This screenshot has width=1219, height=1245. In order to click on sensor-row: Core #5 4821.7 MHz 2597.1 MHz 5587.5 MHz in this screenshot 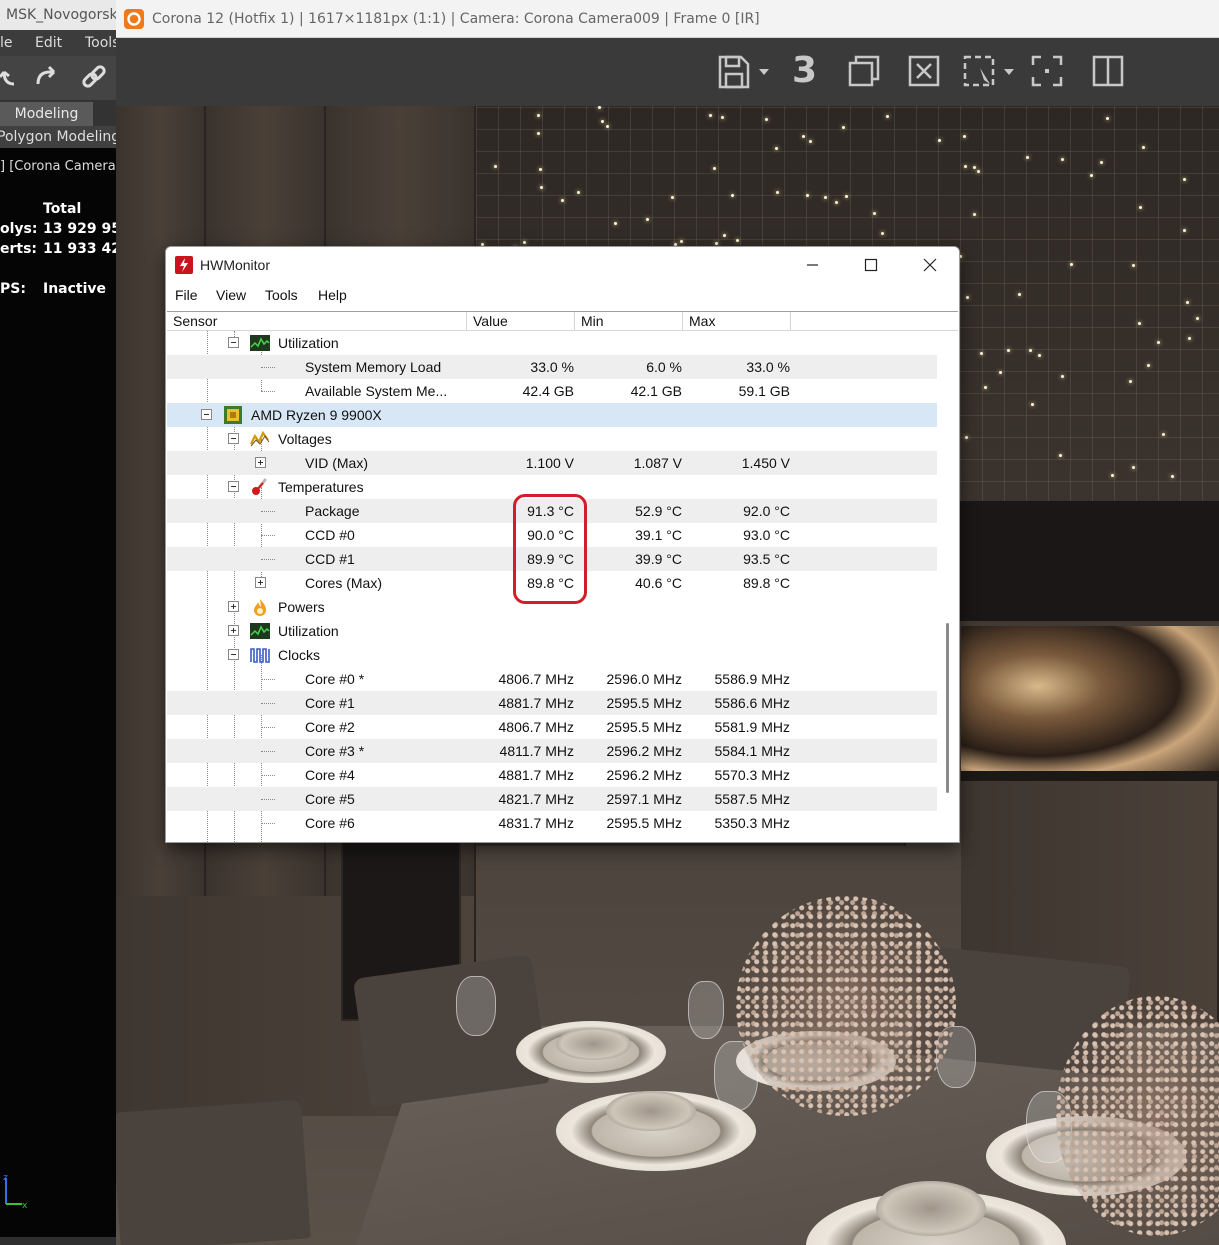, I will do `click(552, 799)`.